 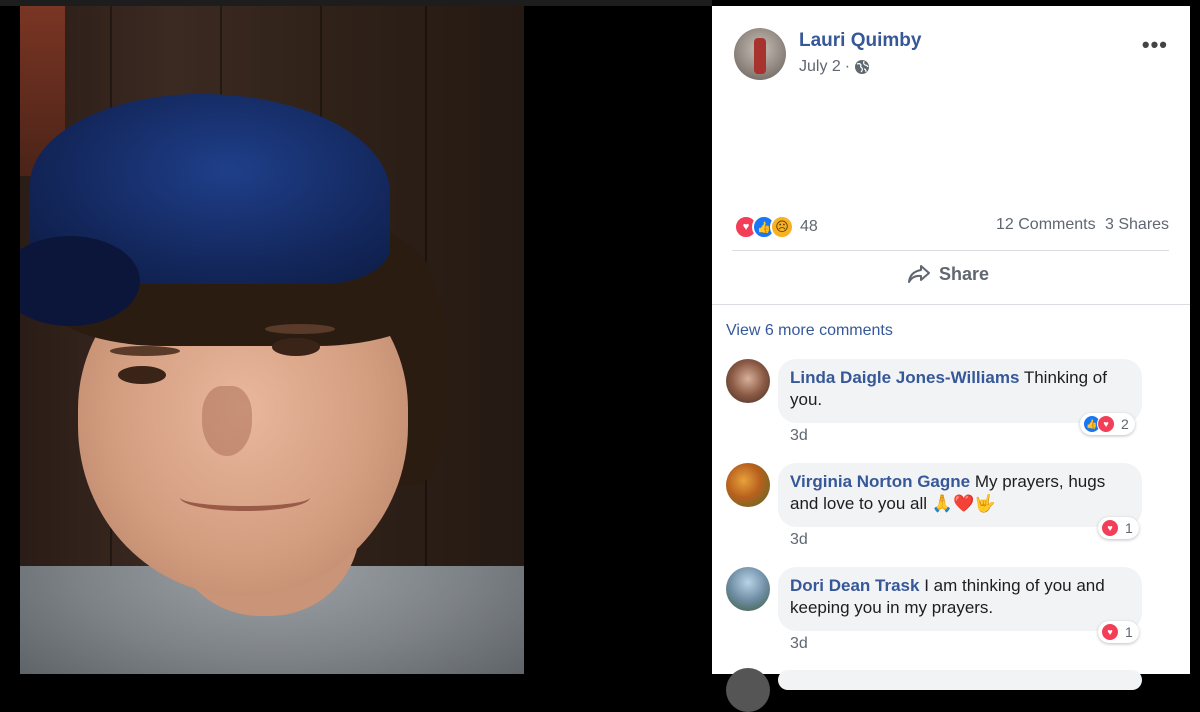 What do you see at coordinates (1125, 424) in the screenshot?
I see `comment-reaction-count: 2` at bounding box center [1125, 424].